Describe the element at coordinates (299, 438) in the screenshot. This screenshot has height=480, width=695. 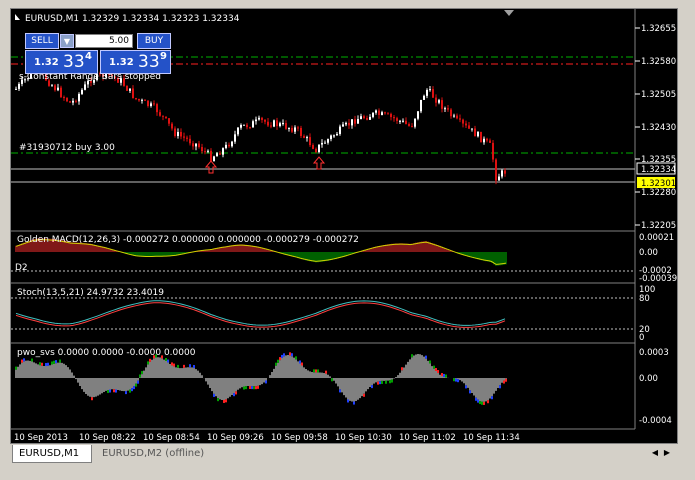
I see `time-tick: 10 Sep 09:58` at that location.